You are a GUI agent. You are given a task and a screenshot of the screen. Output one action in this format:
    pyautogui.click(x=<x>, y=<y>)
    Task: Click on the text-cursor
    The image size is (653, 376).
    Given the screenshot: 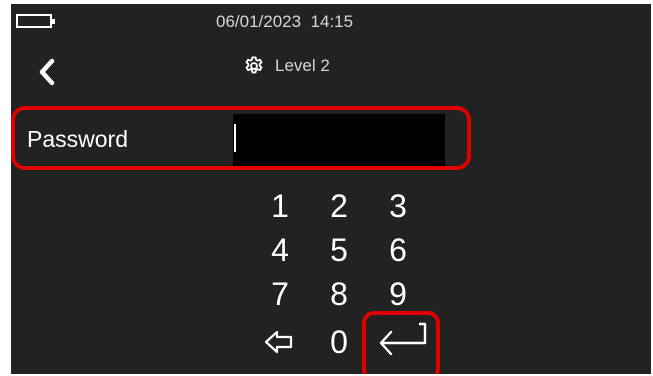 What is the action you would take?
    pyautogui.click(x=235, y=138)
    